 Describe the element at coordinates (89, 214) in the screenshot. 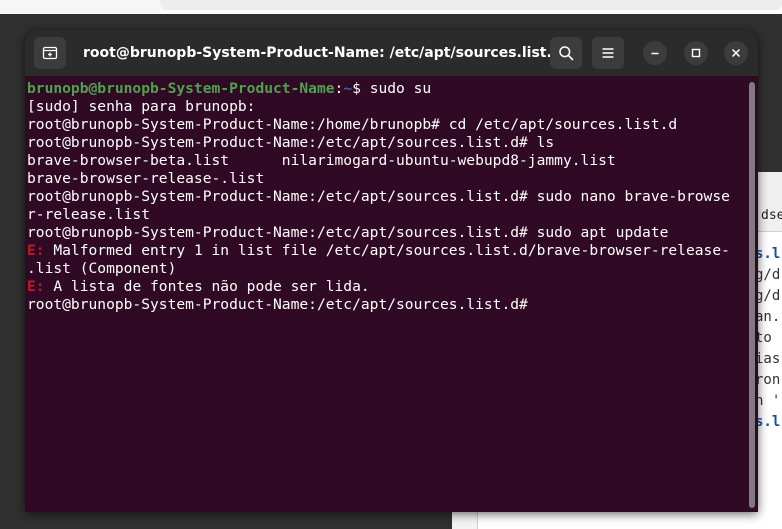

I see `terminal-line: r-release.list` at that location.